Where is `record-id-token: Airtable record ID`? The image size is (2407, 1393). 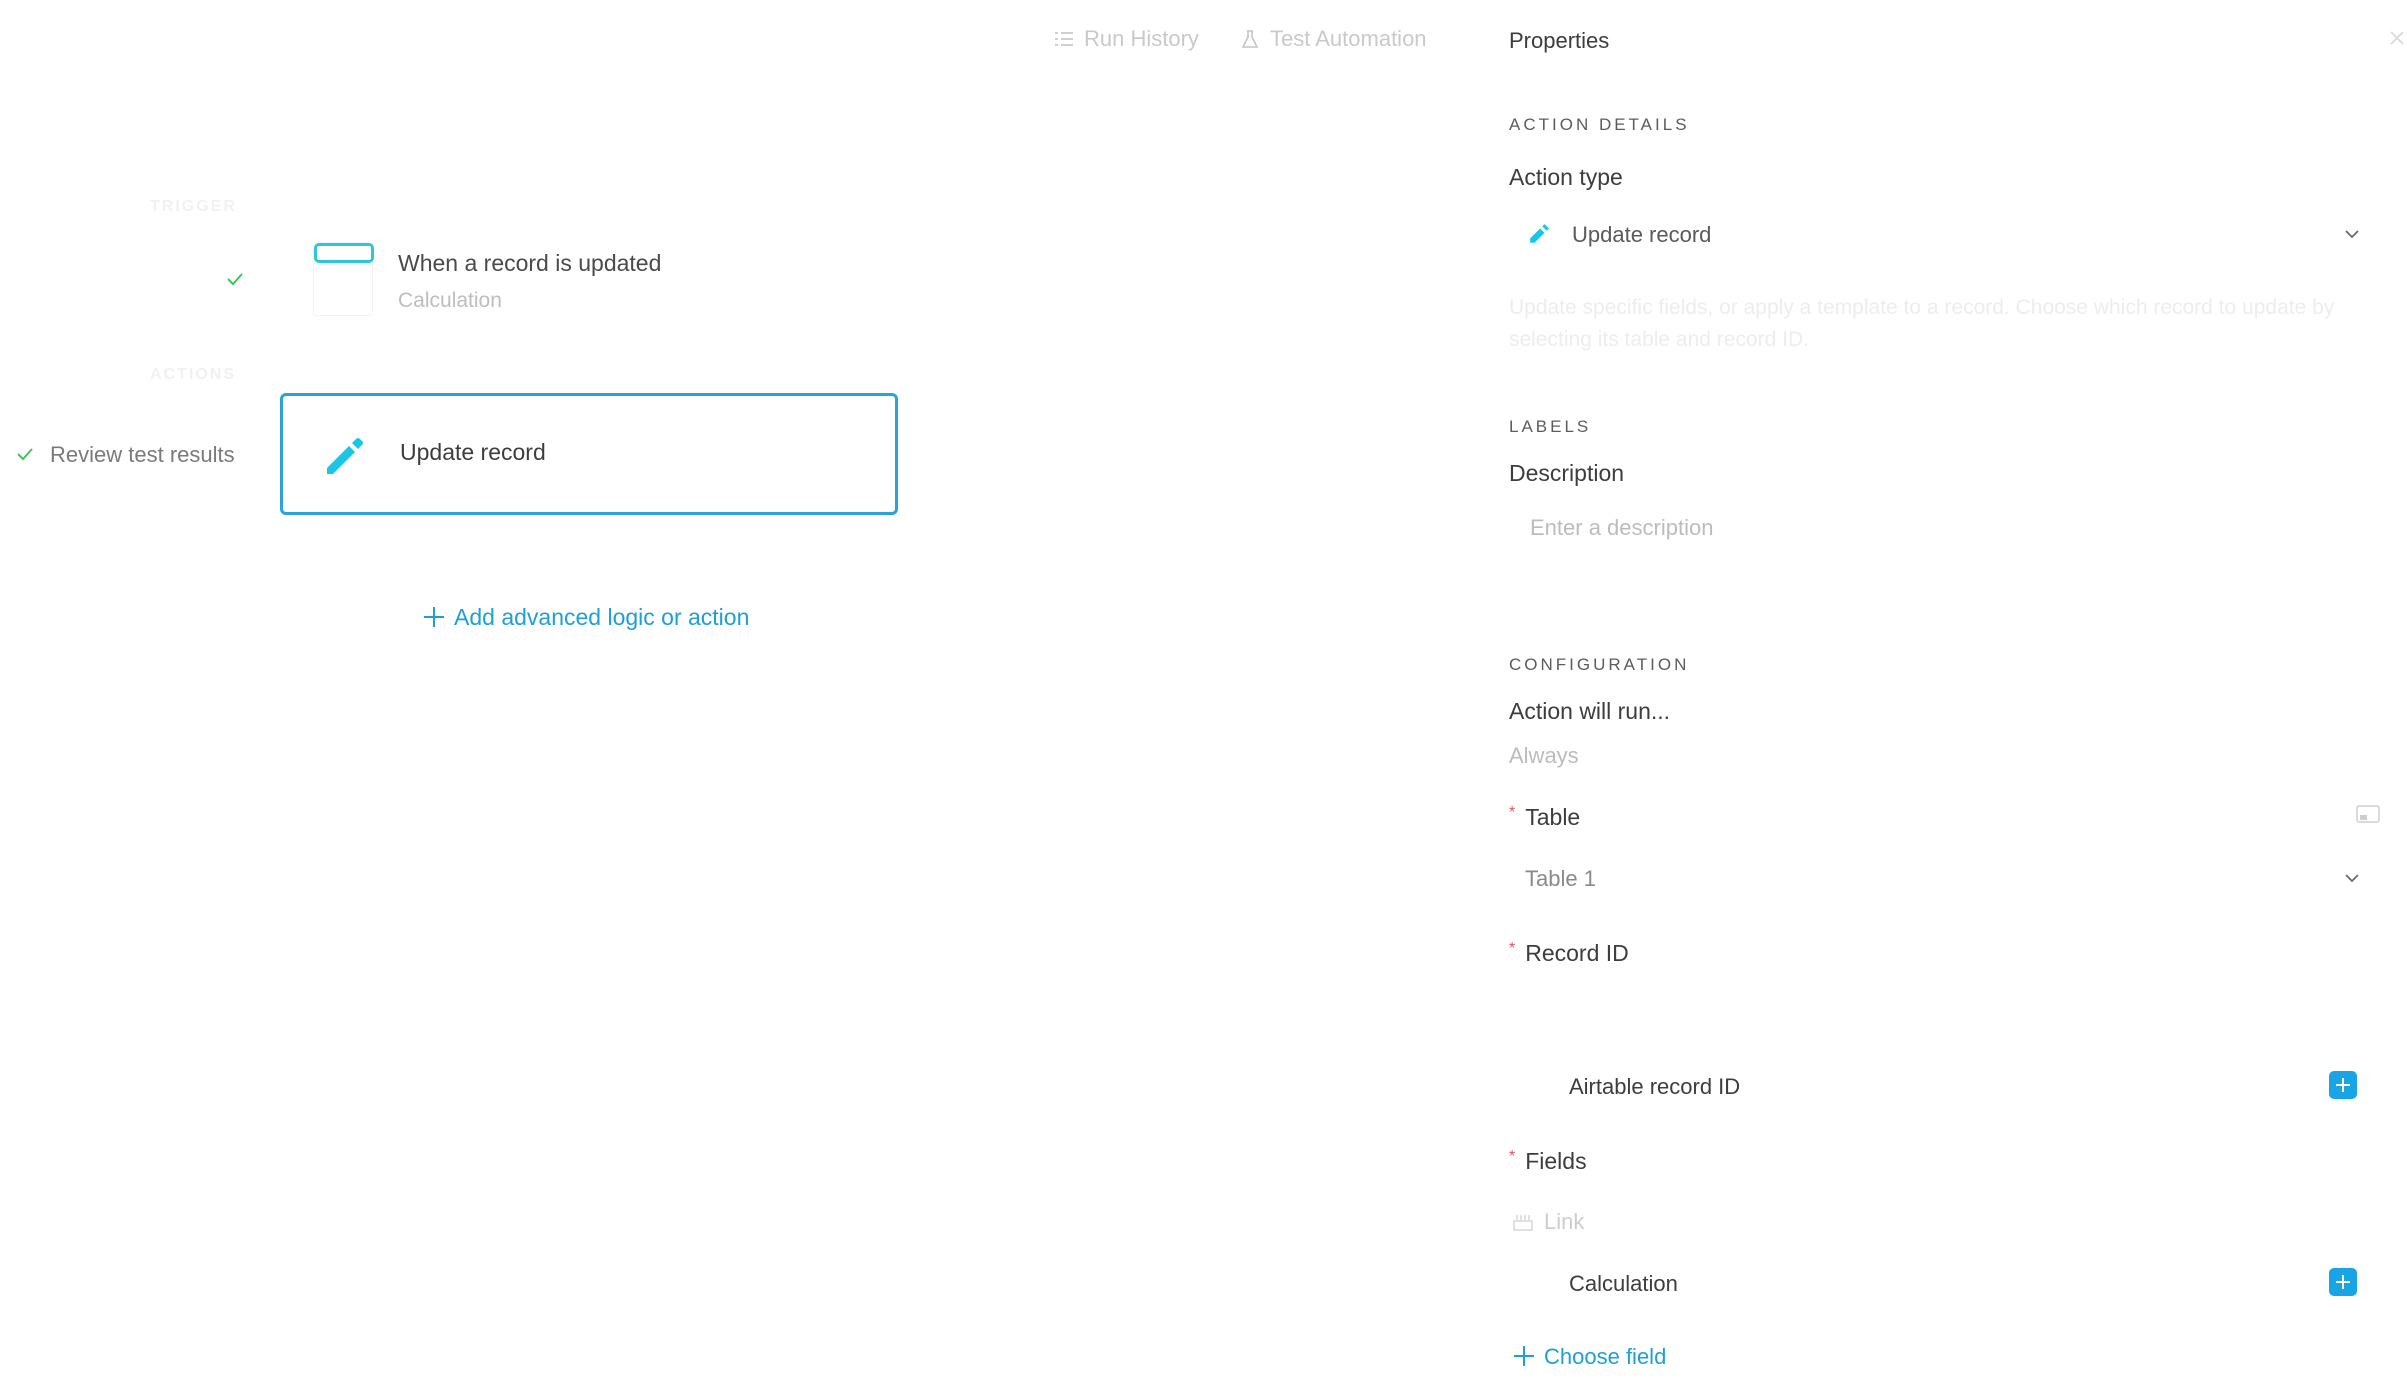 record-id-token: Airtable record ID is located at coordinates (1654, 1087).